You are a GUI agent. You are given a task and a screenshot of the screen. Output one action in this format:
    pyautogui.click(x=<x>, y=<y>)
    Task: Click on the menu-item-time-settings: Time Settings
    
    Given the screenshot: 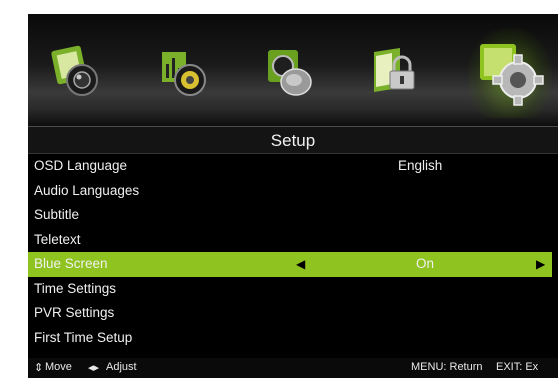 What is the action you would take?
    pyautogui.click(x=293, y=289)
    